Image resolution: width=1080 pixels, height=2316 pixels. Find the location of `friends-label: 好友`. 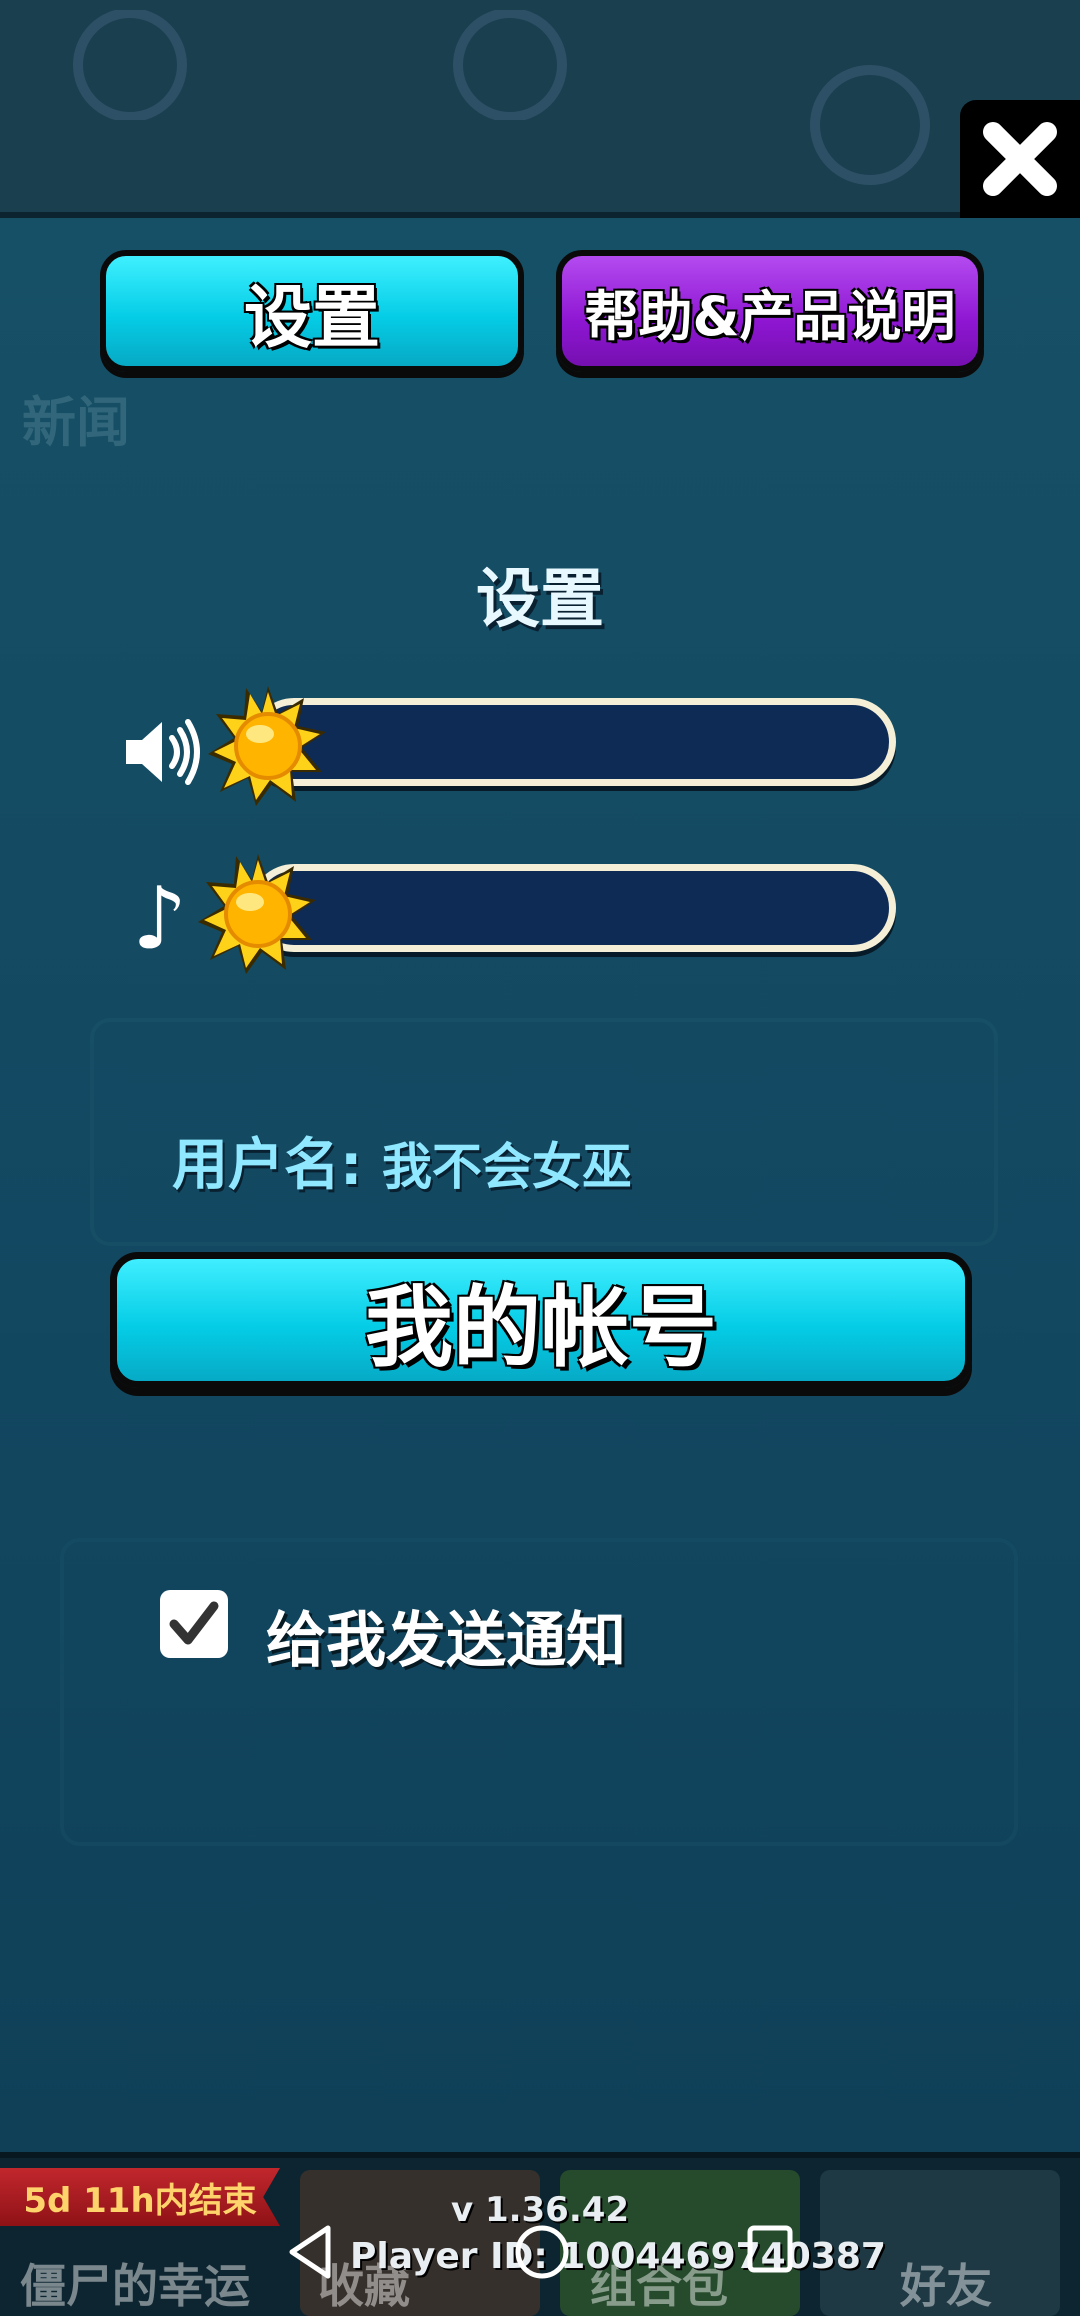

friends-label: 好友 is located at coordinates (946, 2286).